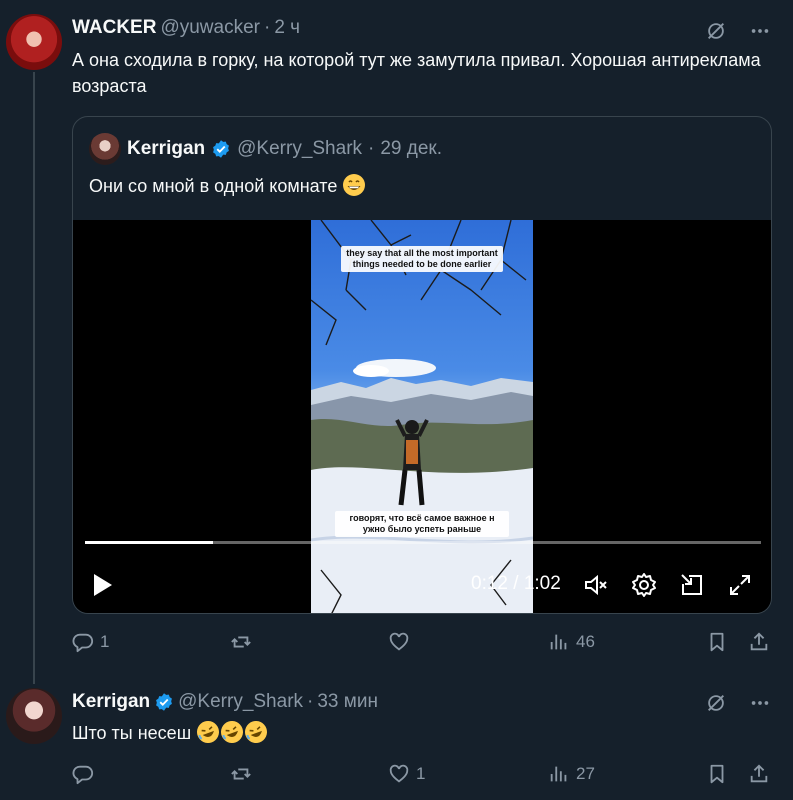 This screenshot has width=793, height=800. What do you see at coordinates (111, 702) in the screenshot?
I see `author-name: Kerrigan` at bounding box center [111, 702].